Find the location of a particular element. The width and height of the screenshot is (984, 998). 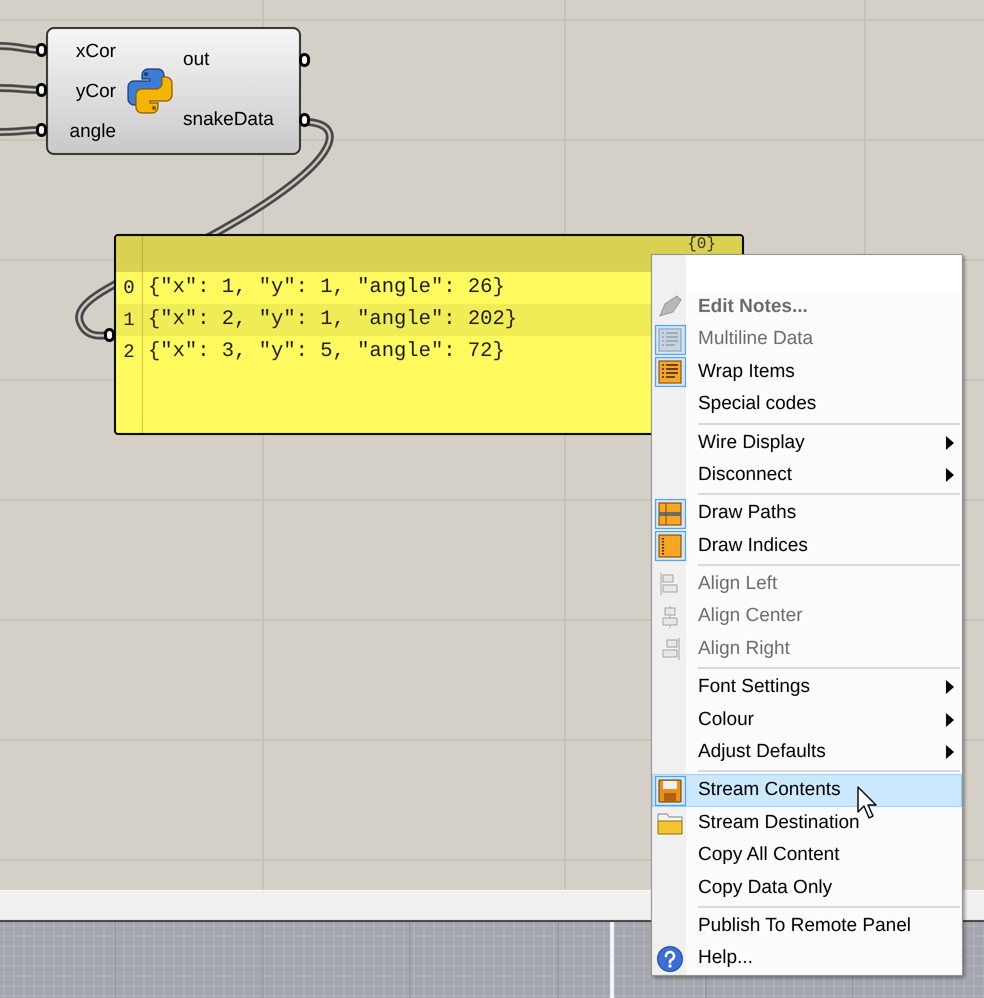

menu-item: Font Settings is located at coordinates (807, 687).